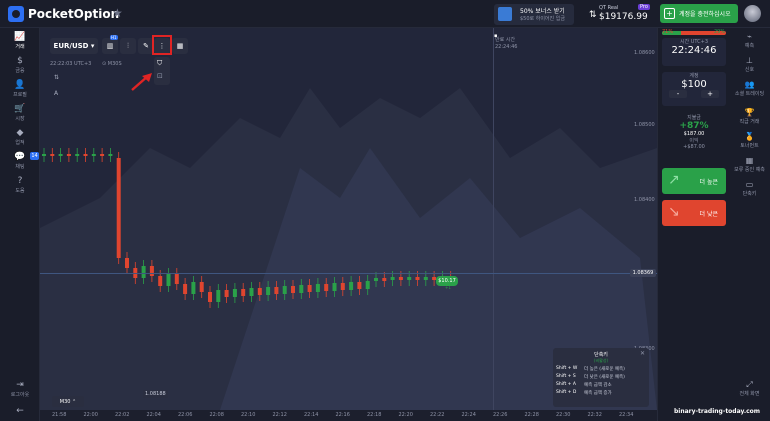 The image size is (770, 421). What do you see at coordinates (71, 64) in the screenshot?
I see `server-time: 22:22:03 UTC+3` at bounding box center [71, 64].